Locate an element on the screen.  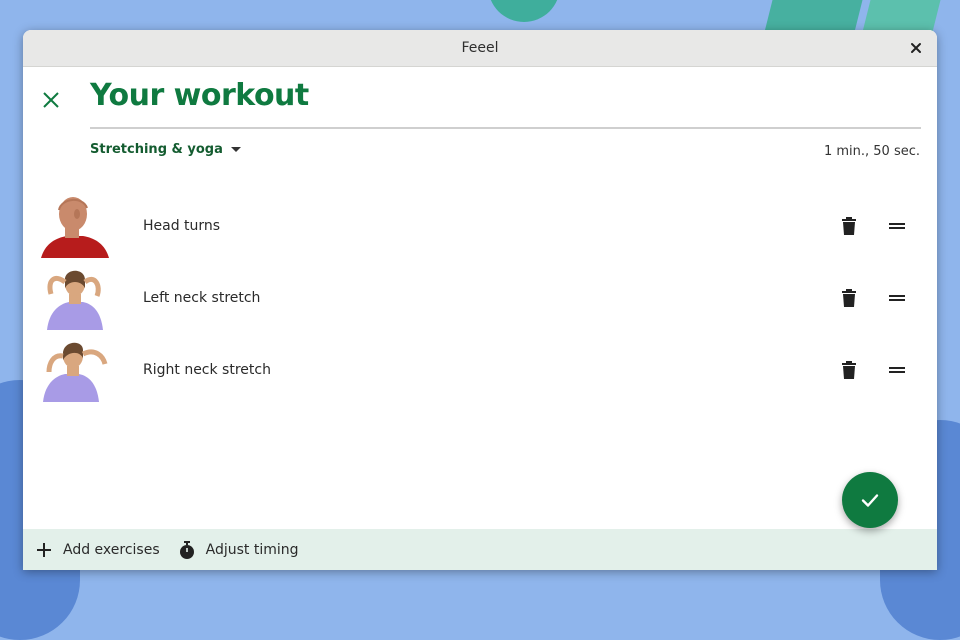
category-dropdown: Stretching & yoga is located at coordinates (165, 149).